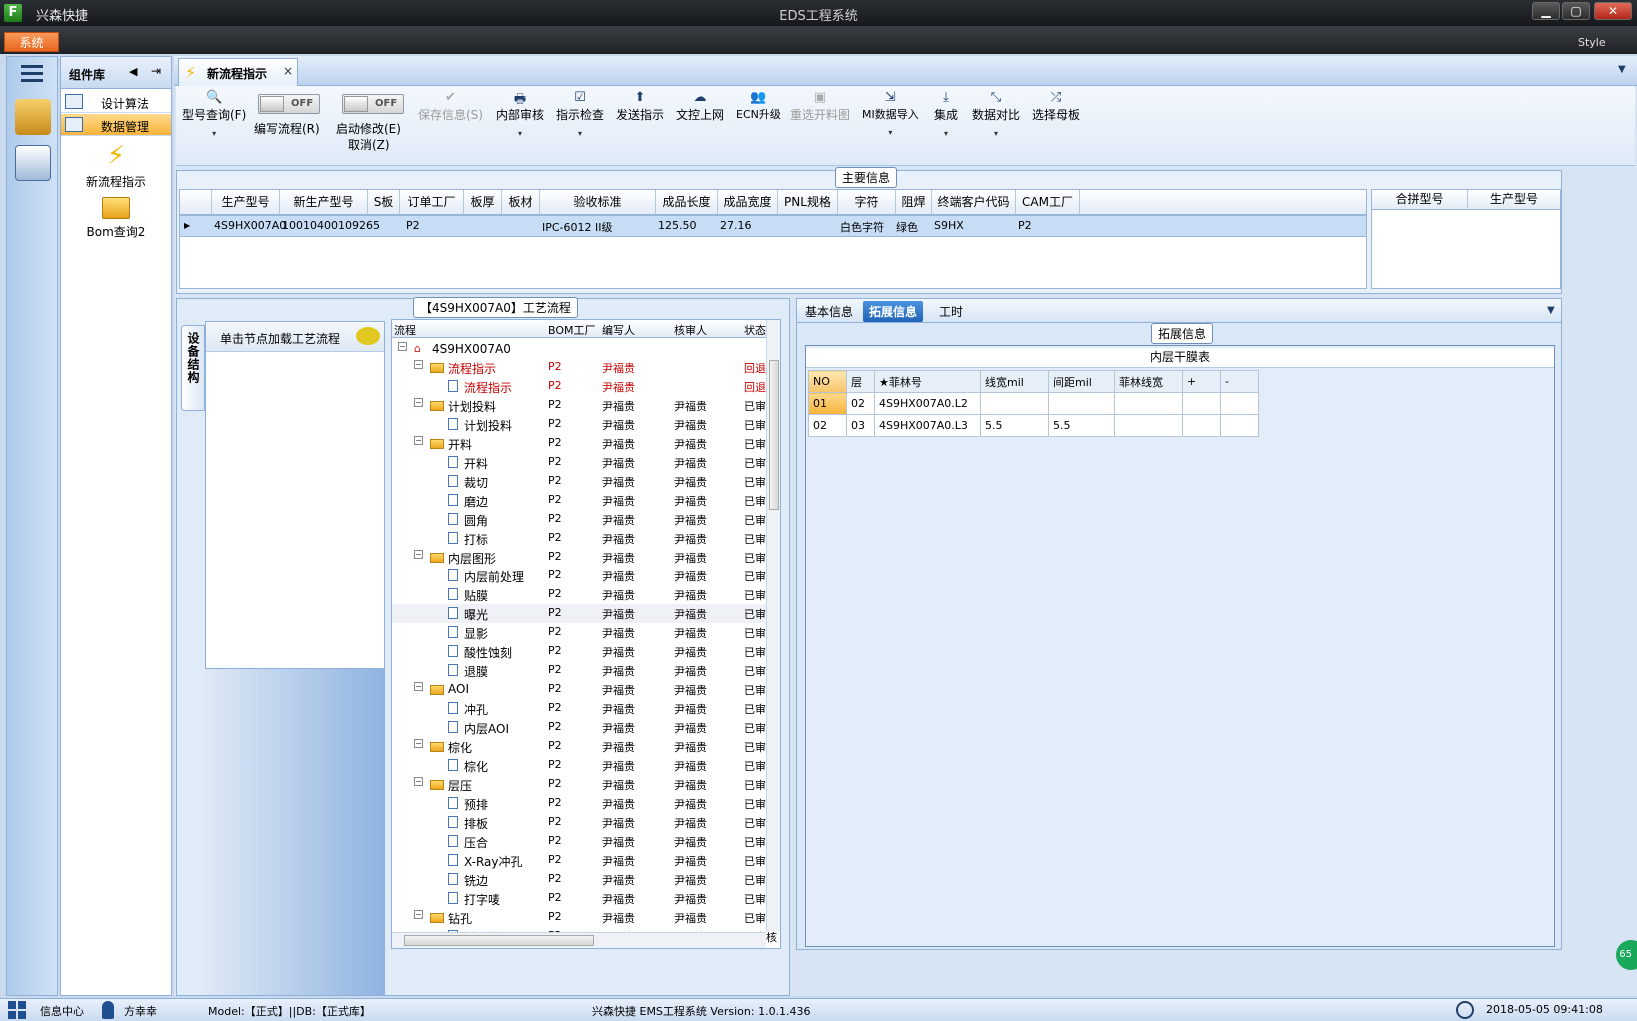  Describe the element at coordinates (974, 202) in the screenshot. I see `column-header: 终端客户代码` at that location.